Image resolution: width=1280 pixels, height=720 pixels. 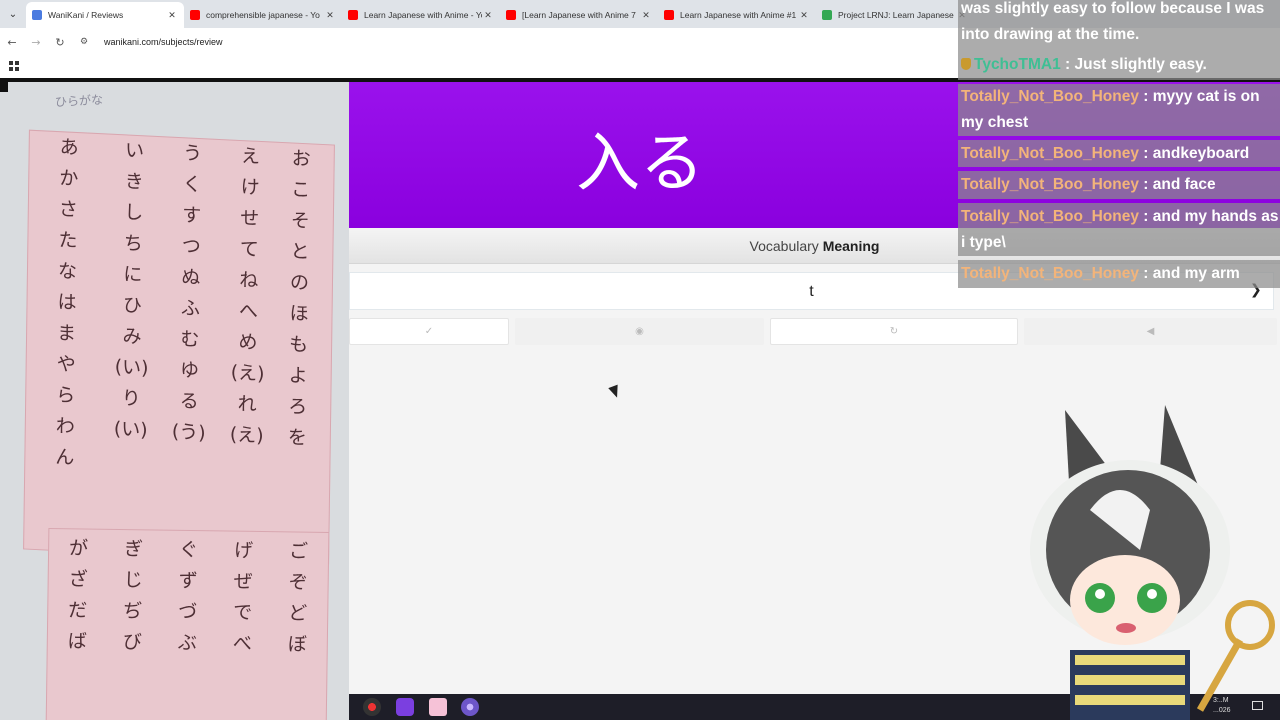 I want to click on hiragana-column: ごぞどぼ, so click(x=298, y=598).